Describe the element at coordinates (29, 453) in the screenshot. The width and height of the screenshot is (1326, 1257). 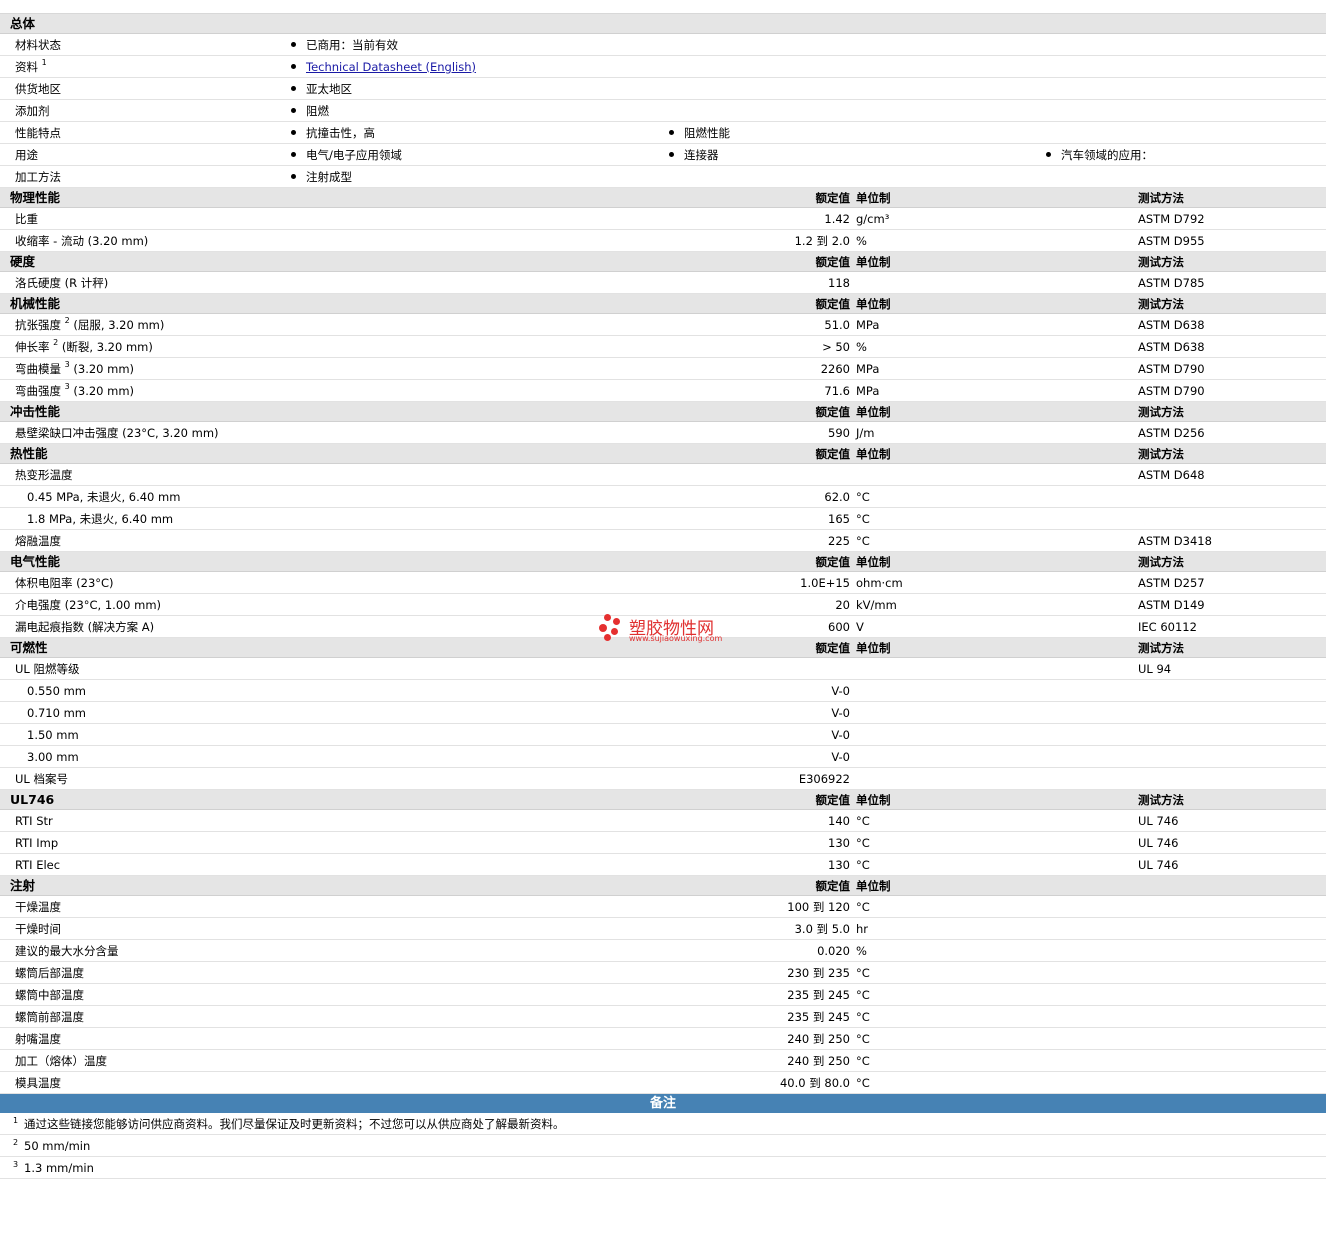
I see `section-title: 热性能` at that location.